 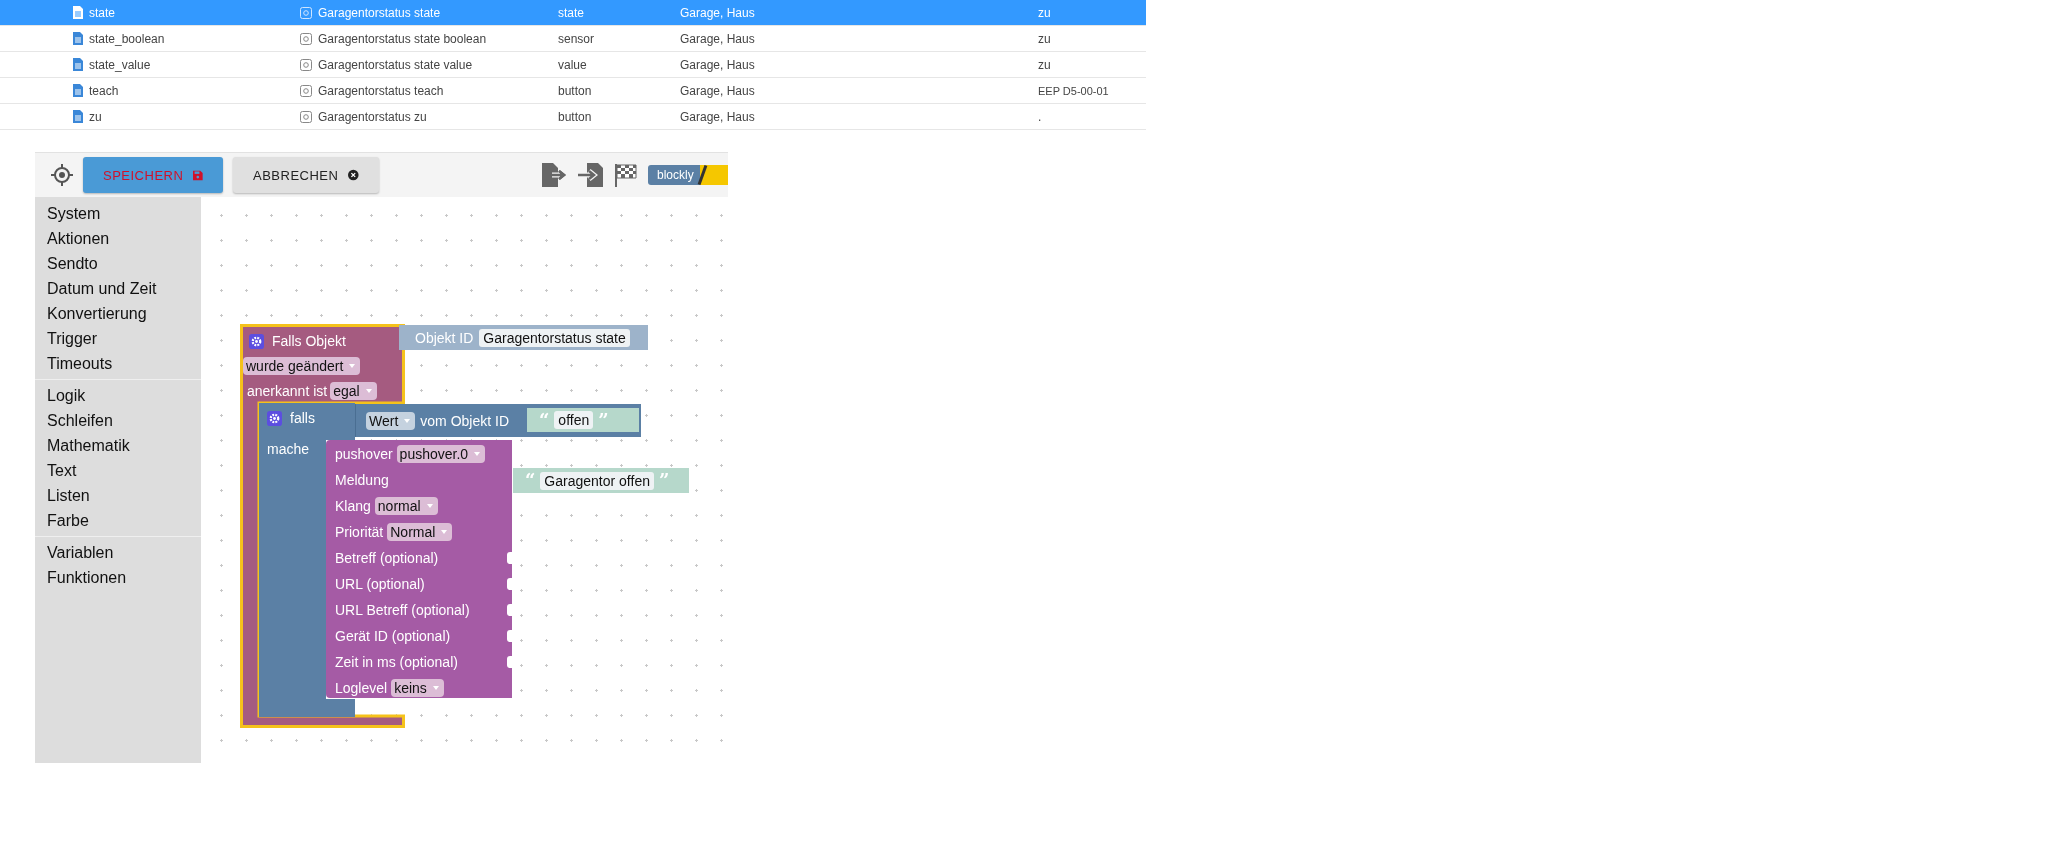 What do you see at coordinates (417, 688) in the screenshot?
I see `option-dropdown: keins` at bounding box center [417, 688].